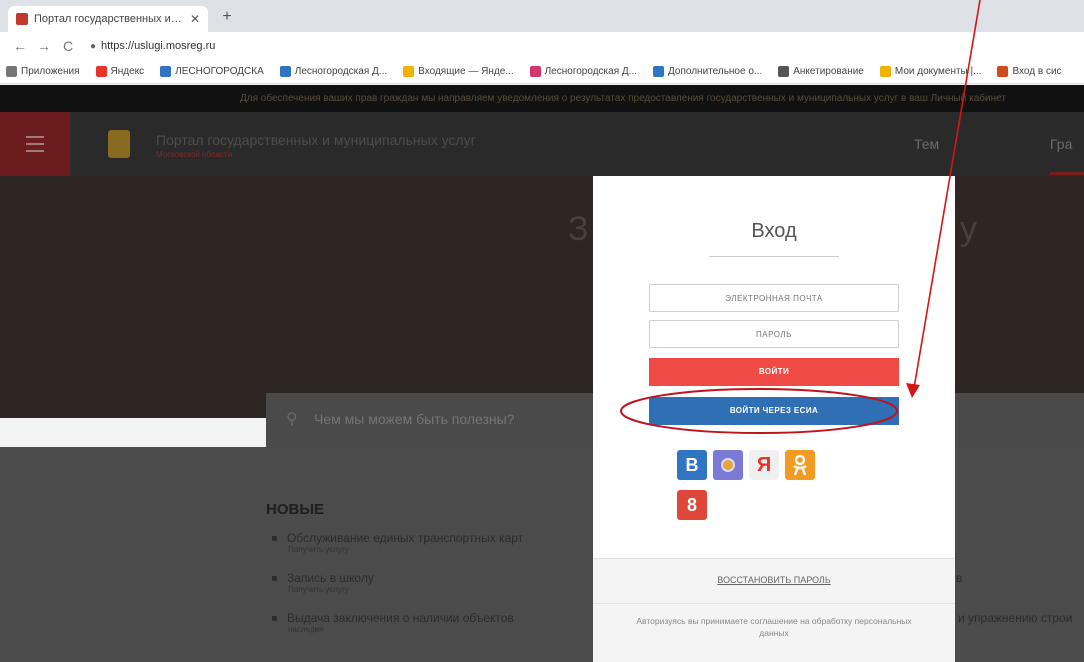  I want to click on back-arrow-icon: ←, so click(20, 46).